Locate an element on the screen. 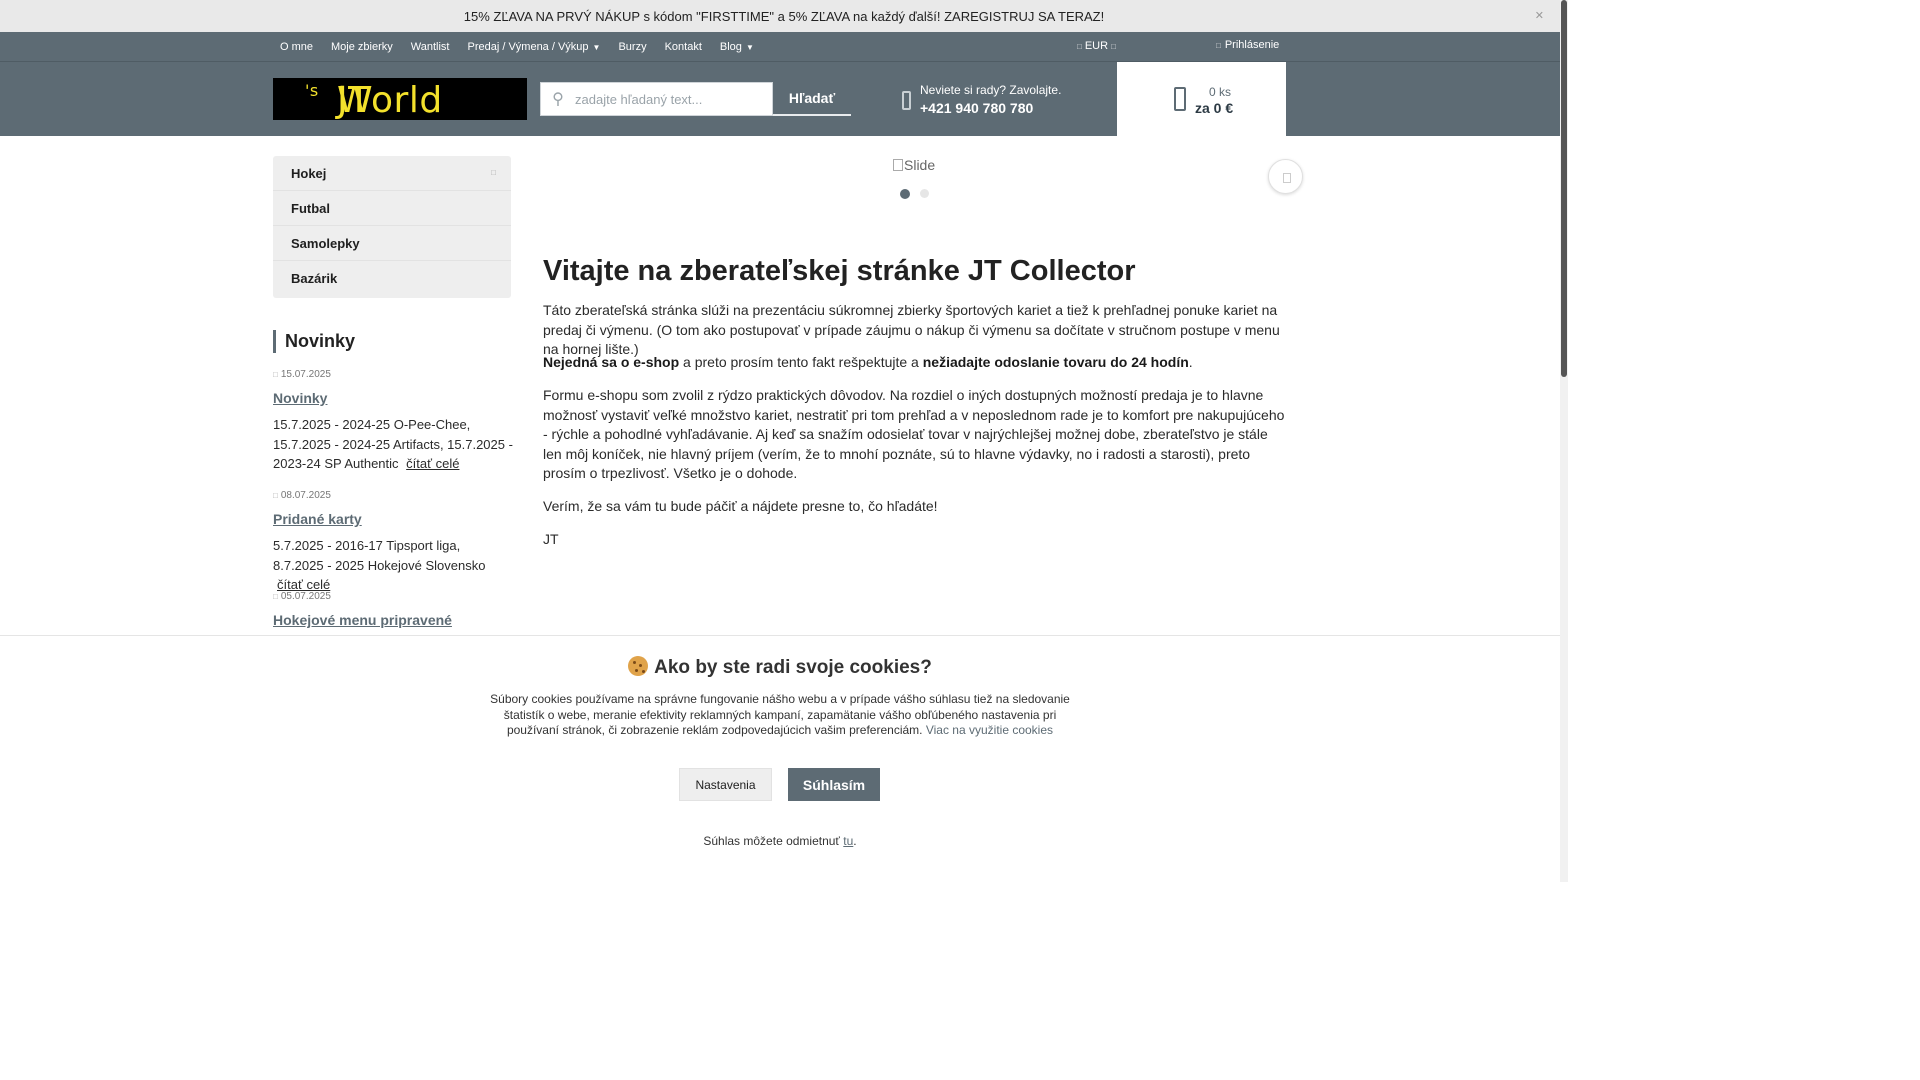 This screenshot has width=1920, height=1080. cookie-agree-button: Súhlasím is located at coordinates (834, 784).